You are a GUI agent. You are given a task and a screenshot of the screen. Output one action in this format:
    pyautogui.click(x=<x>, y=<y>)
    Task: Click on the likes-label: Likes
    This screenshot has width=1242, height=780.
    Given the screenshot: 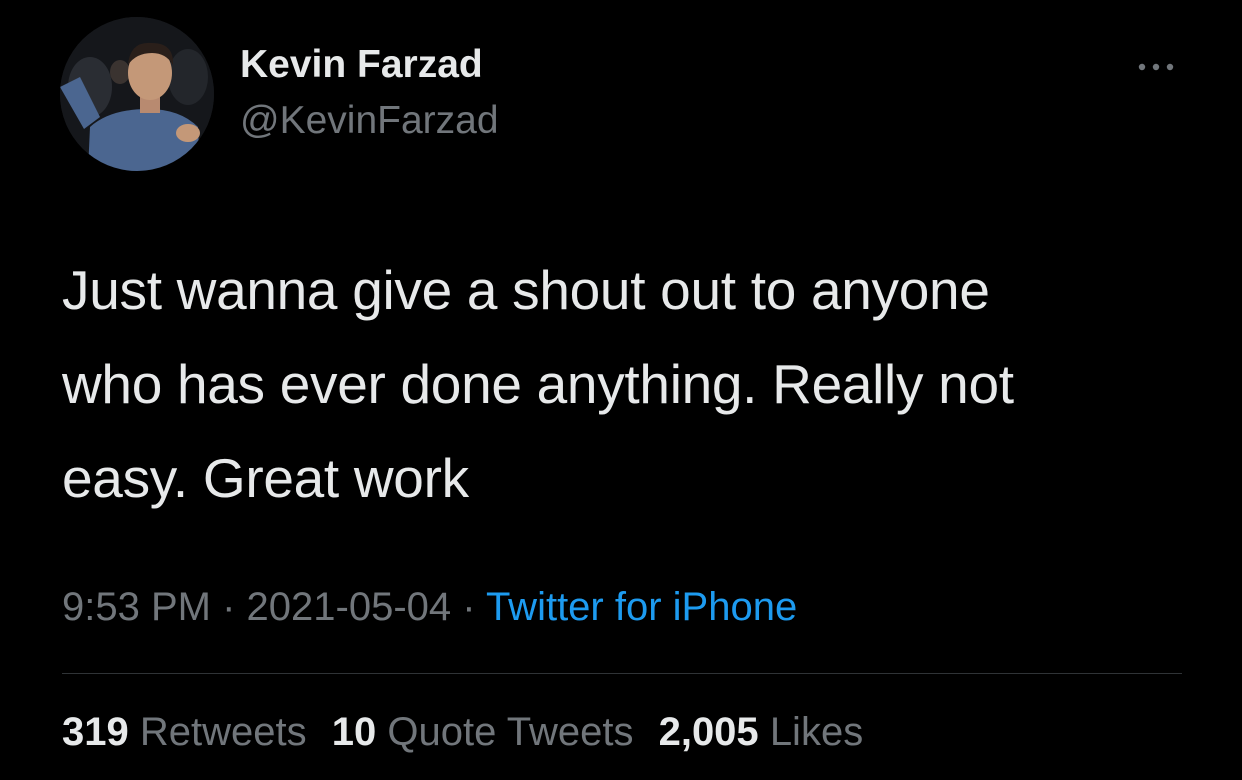 What is the action you would take?
    pyautogui.click(x=816, y=732)
    